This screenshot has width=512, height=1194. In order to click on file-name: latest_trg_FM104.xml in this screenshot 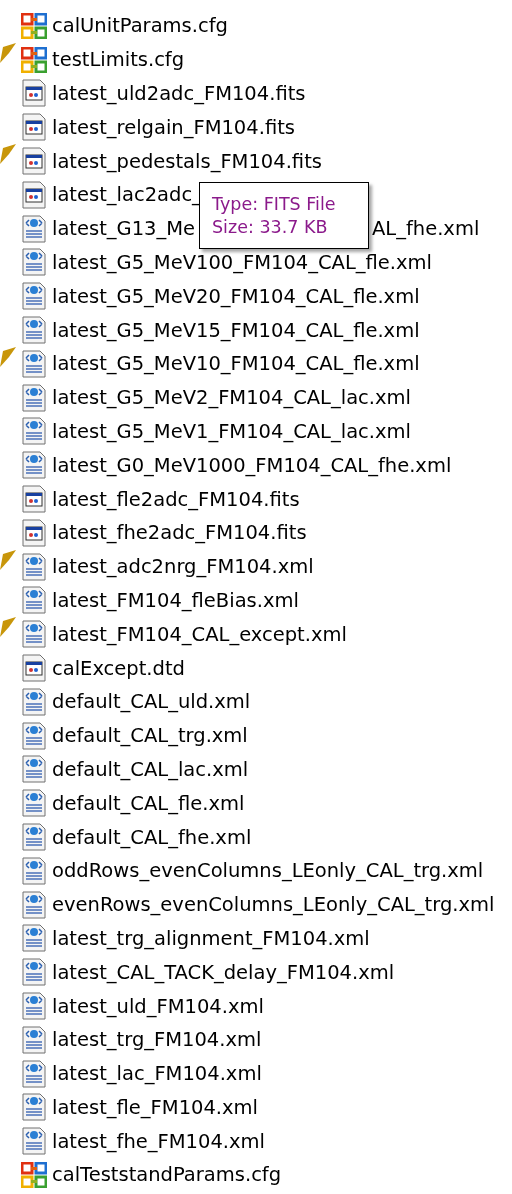, I will do `click(157, 1040)`.